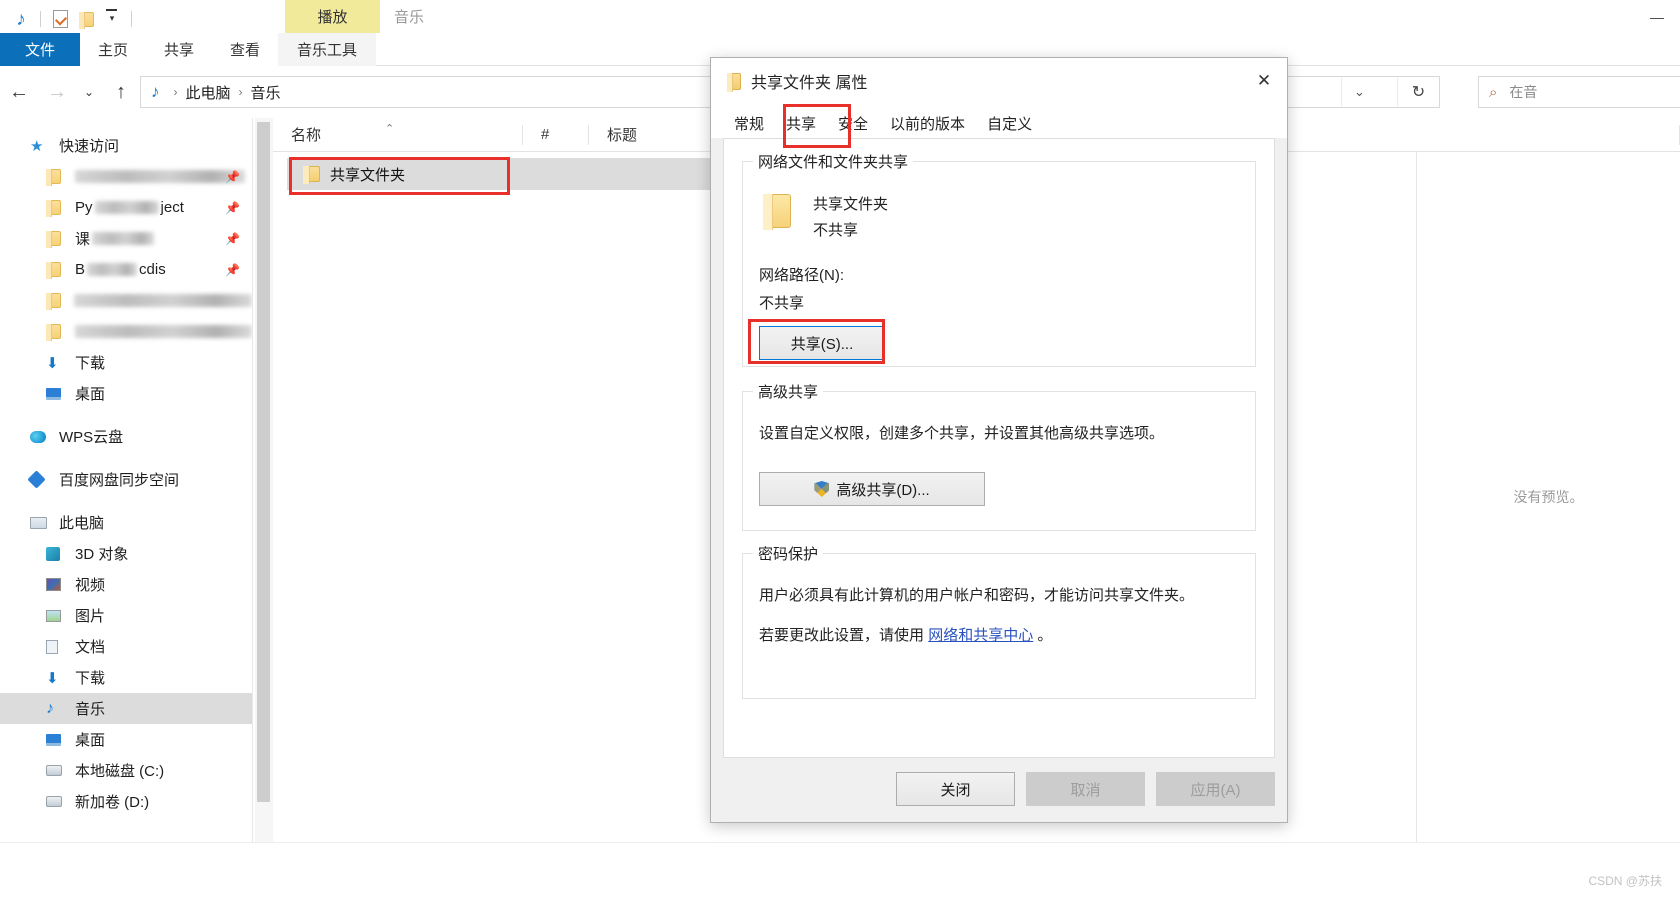 The height and width of the screenshot is (897, 1680). I want to click on tab-customize: 自定义, so click(1010, 123).